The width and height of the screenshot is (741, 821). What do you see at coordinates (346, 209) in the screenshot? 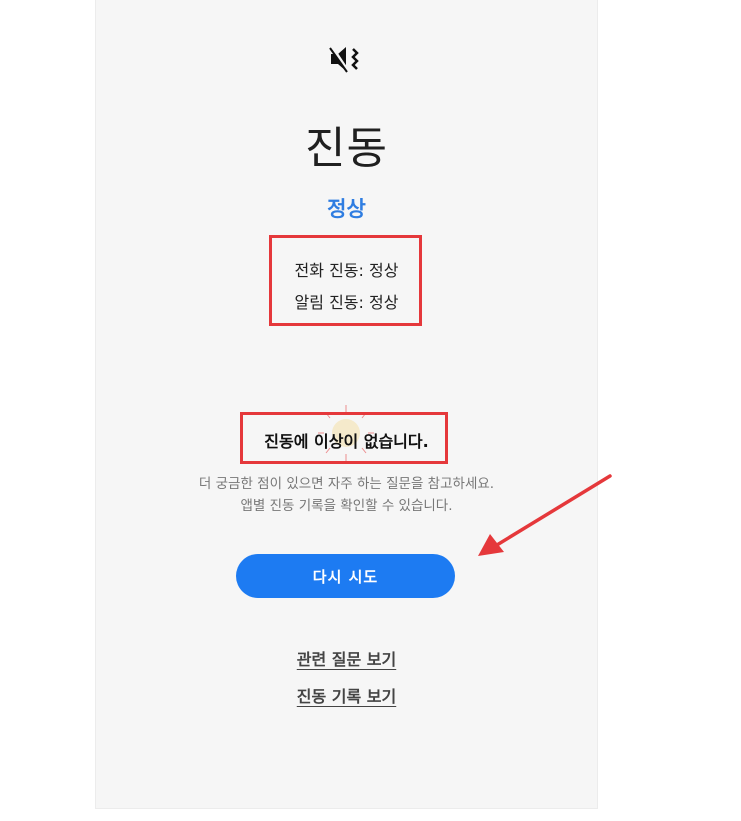
I see `status-text: 정상` at bounding box center [346, 209].